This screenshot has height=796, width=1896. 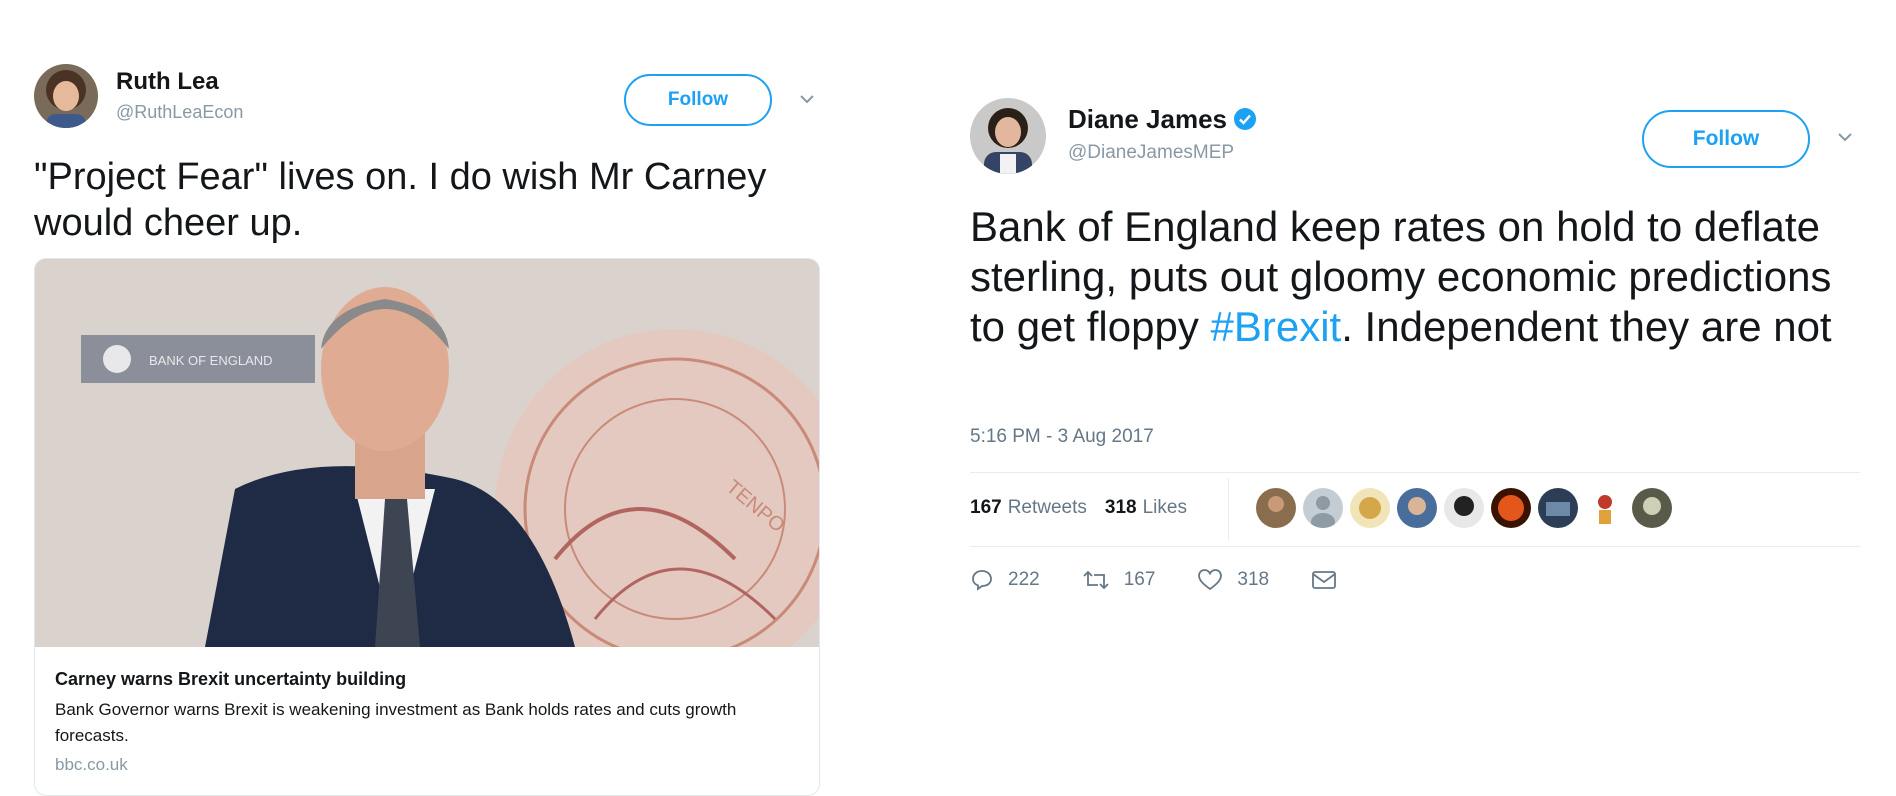 I want to click on likes-count: 318, so click(x=1120, y=507).